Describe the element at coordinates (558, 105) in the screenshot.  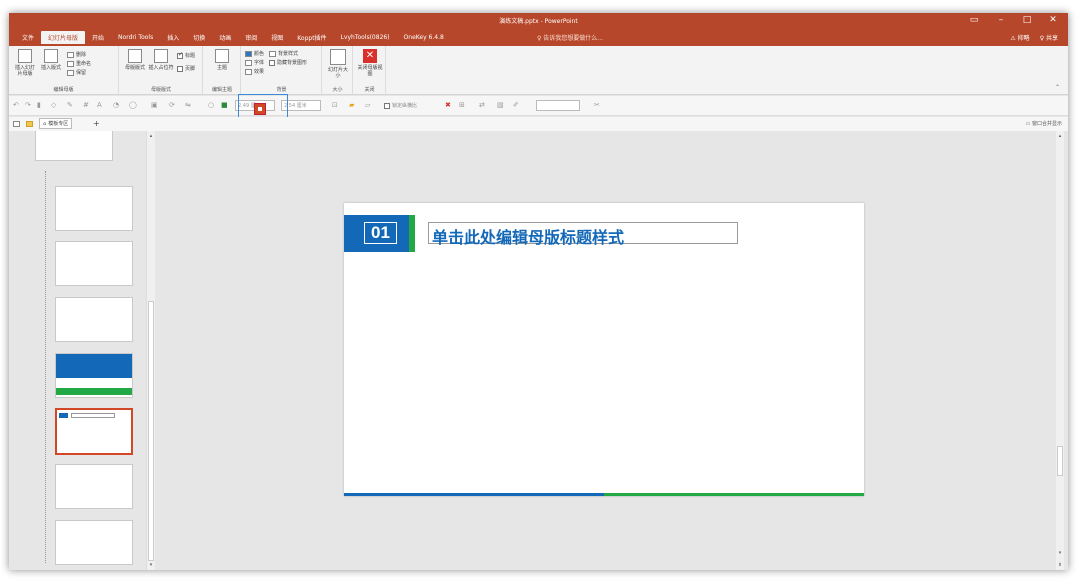
I see `style-dropdown` at that location.